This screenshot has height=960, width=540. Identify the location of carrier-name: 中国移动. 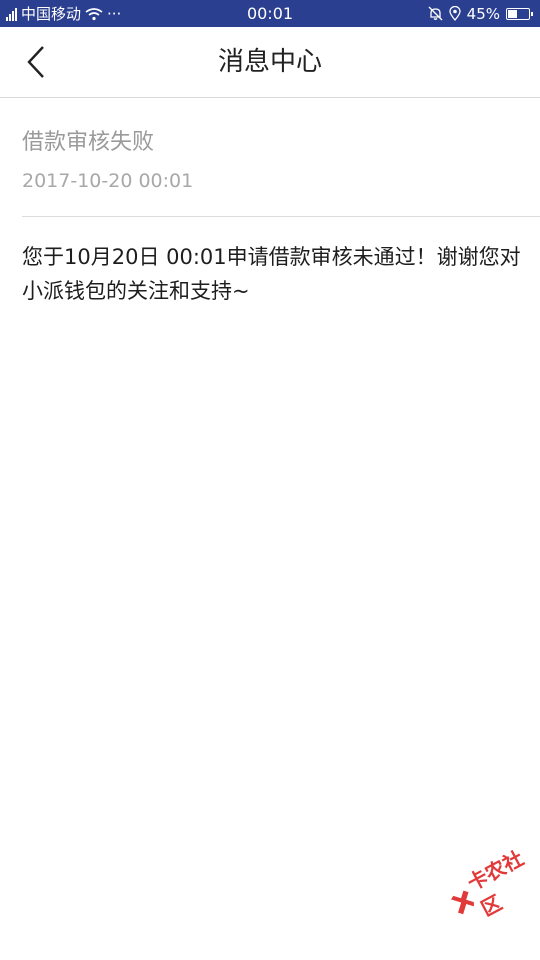
(51, 14).